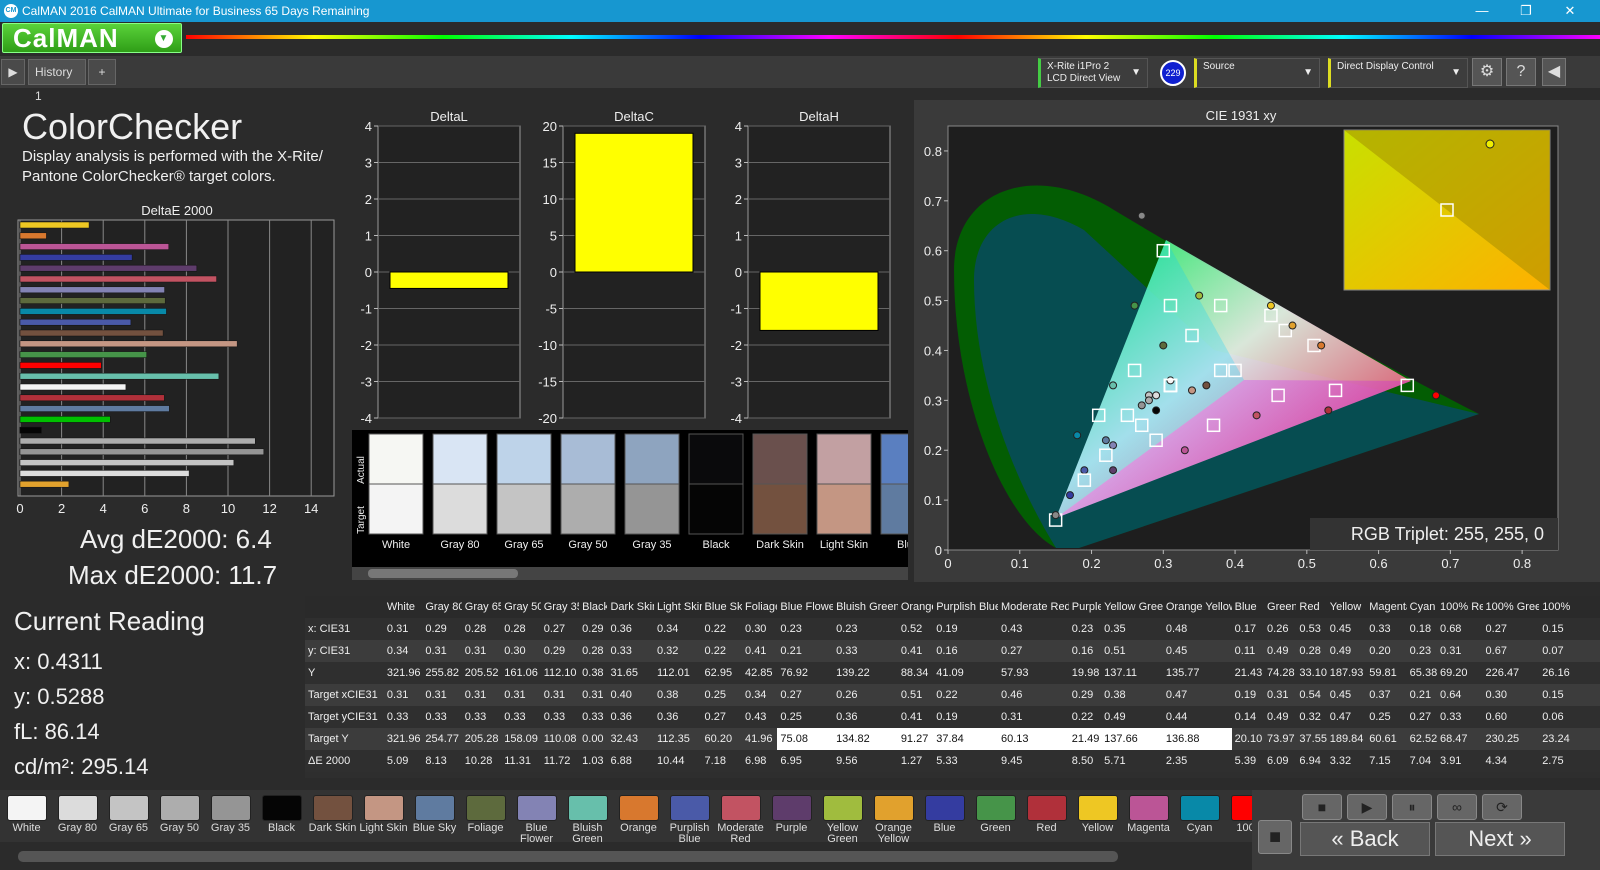  What do you see at coordinates (568, 856) in the screenshot?
I see `swatch-scrollbar-thumb` at bounding box center [568, 856].